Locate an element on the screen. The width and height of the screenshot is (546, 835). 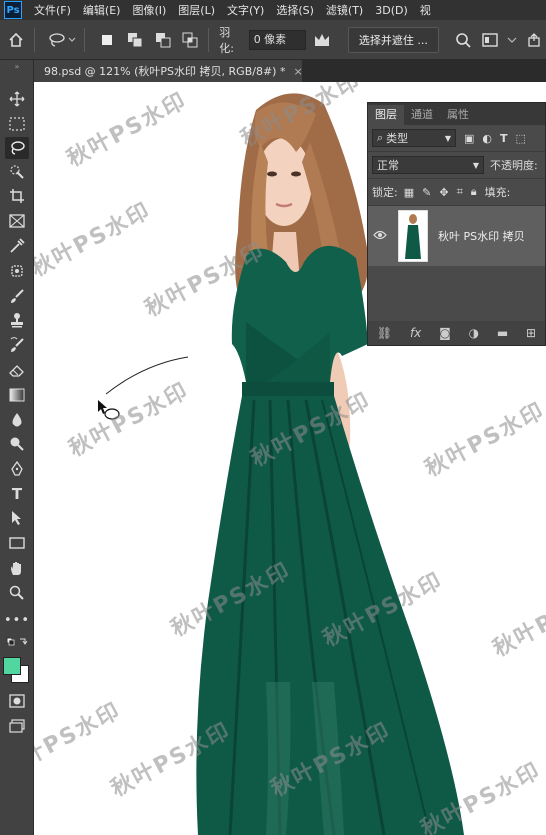
menu-3d: 3D(D) is located at coordinates (391, 10).